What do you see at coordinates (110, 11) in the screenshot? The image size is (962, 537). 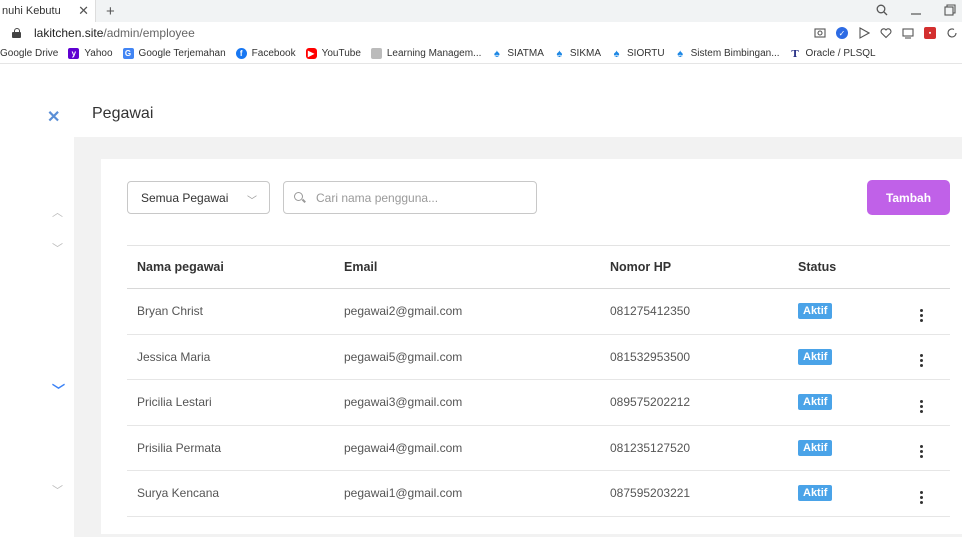 I see `new-tab-button: +` at bounding box center [110, 11].